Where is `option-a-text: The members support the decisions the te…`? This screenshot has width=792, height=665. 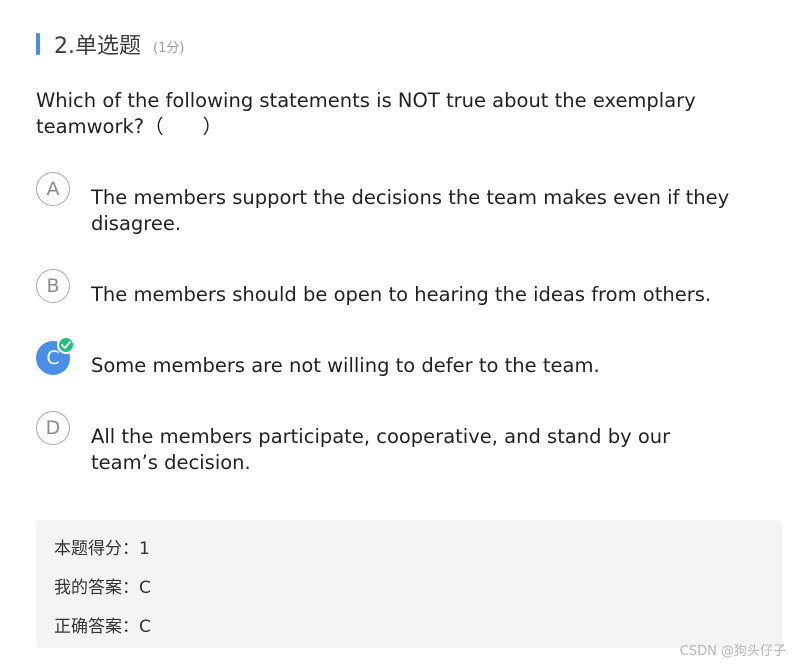 option-a-text: The members support the decisions the te… is located at coordinates (410, 210).